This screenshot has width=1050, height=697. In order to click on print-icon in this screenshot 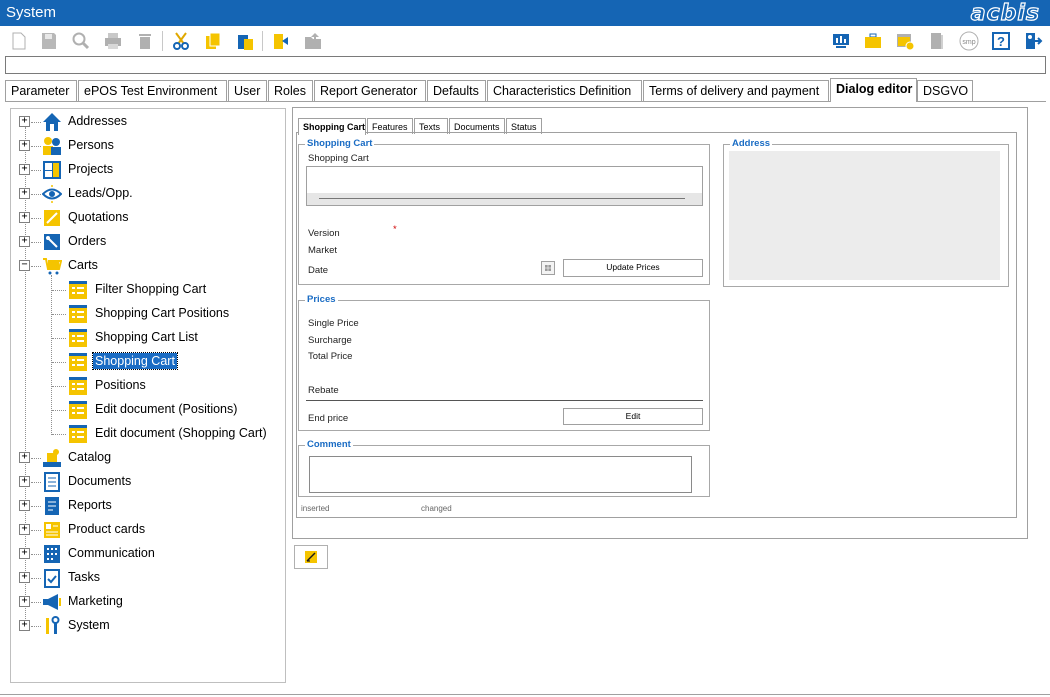, I will do `click(113, 41)`.